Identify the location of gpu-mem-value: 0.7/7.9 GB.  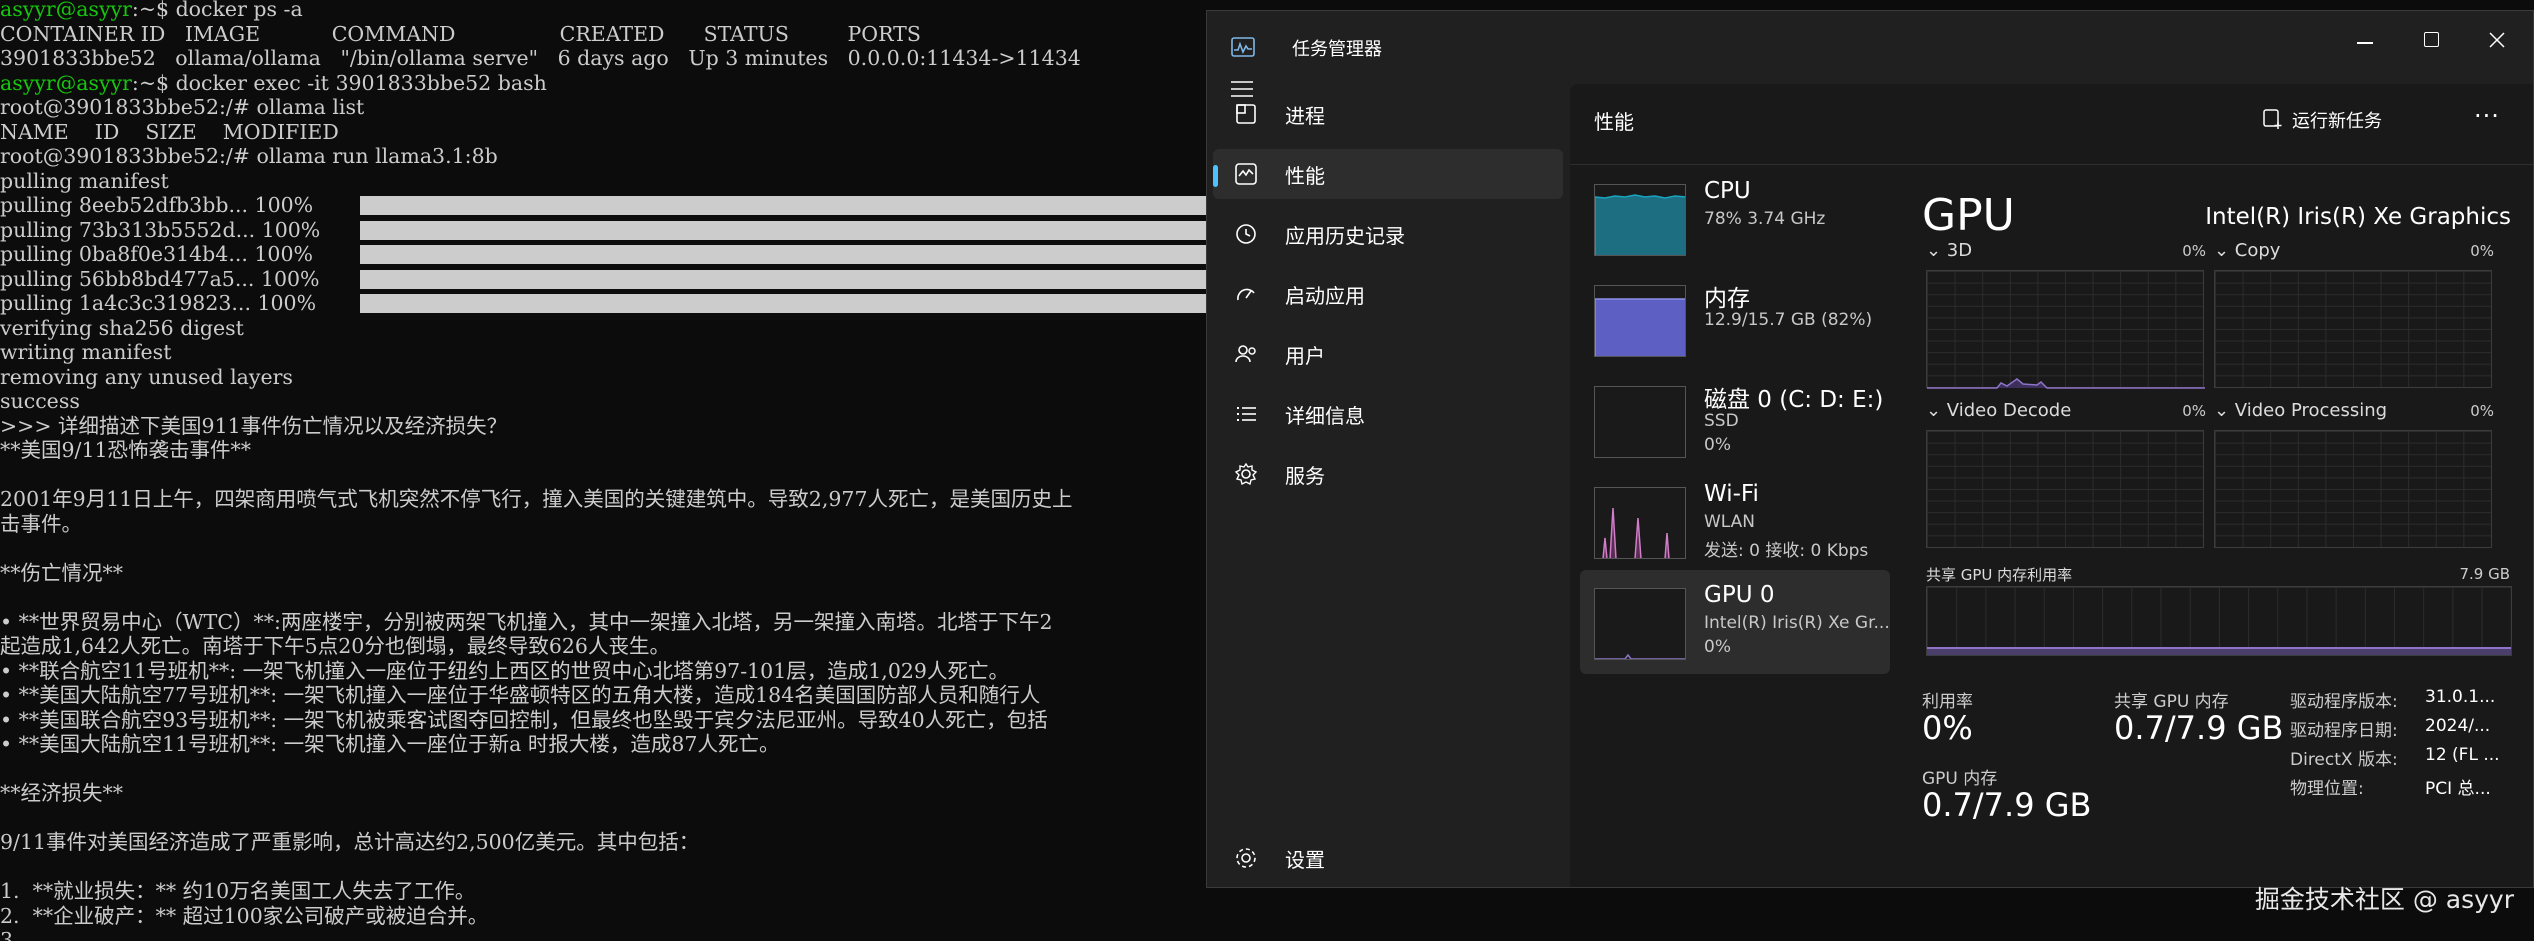
(2007, 805).